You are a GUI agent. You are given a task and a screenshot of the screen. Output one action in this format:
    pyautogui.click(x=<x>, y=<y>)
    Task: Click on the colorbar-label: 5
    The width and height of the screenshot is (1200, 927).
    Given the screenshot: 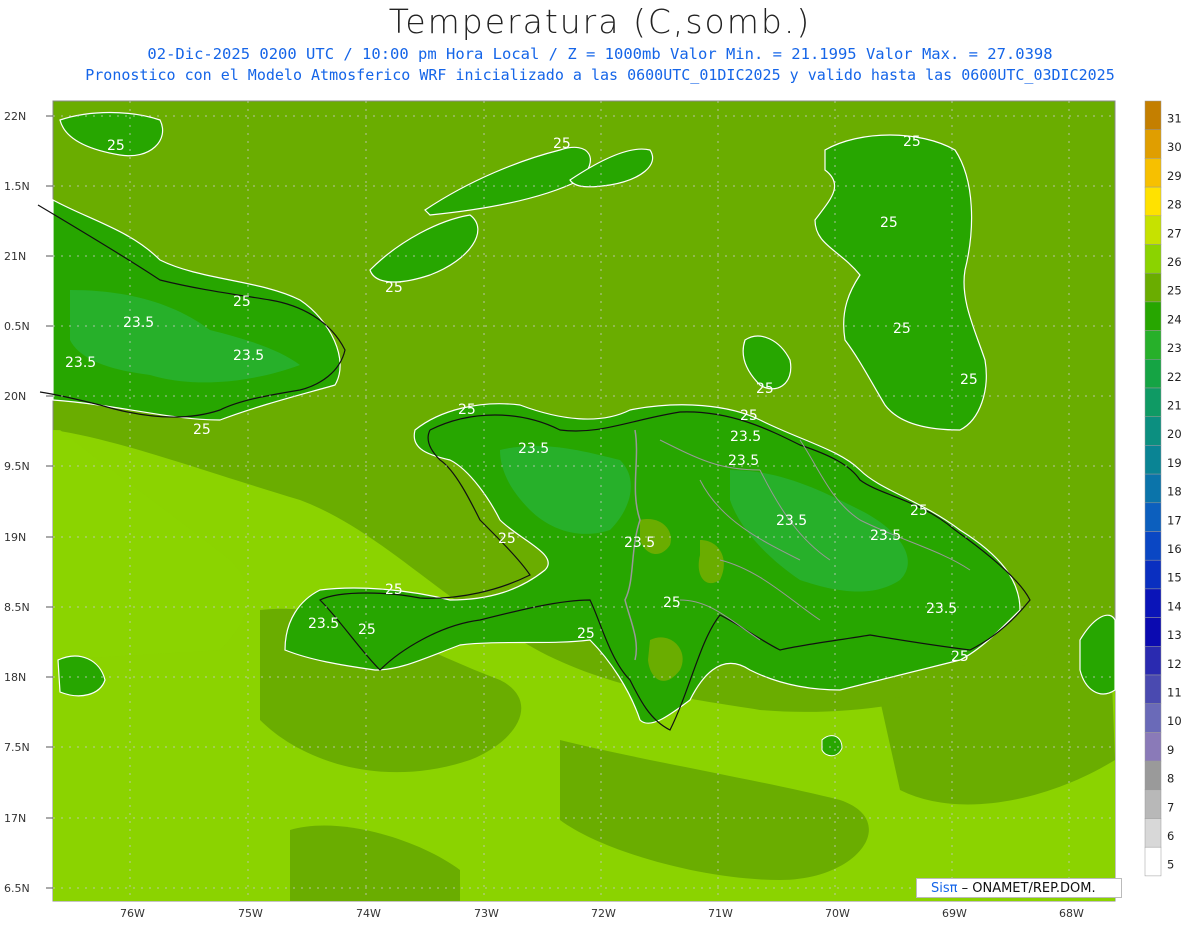 What is the action you would take?
    pyautogui.click(x=1170, y=865)
    